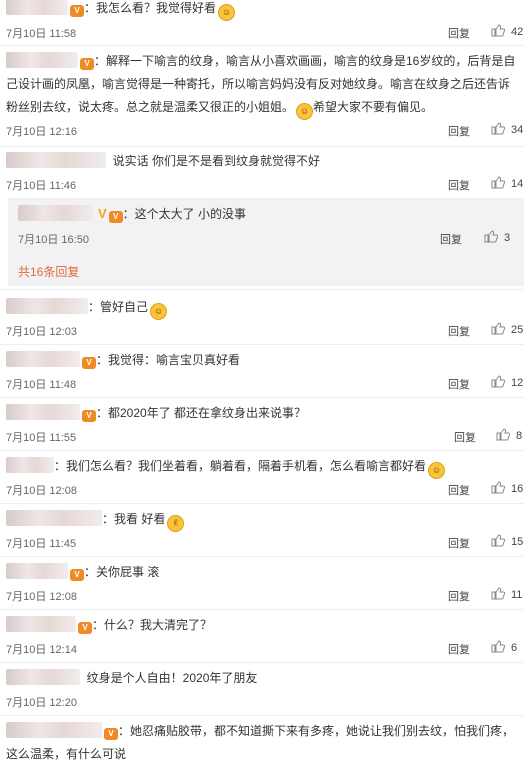 Image resolution: width=524 pixels, height=776 pixels. I want to click on reply-text: ：这个太大了 小的没事, so click(184, 214).